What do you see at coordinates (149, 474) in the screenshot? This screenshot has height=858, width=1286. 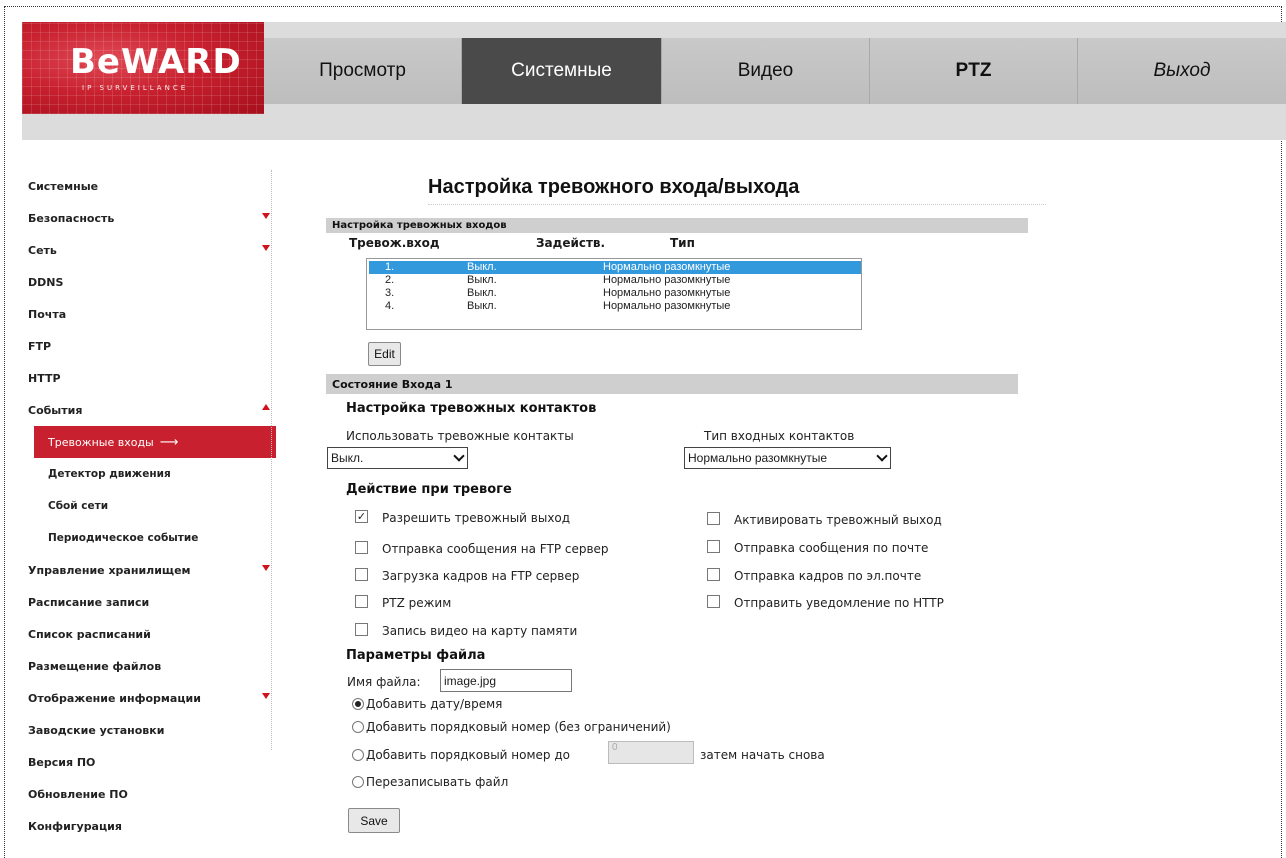 I see `sidebar-item-motion-detector: Детектор движения` at bounding box center [149, 474].